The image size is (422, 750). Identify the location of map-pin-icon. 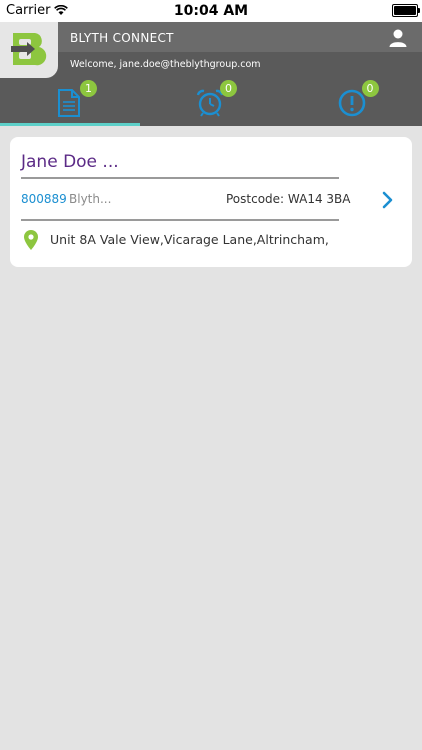
(31, 240).